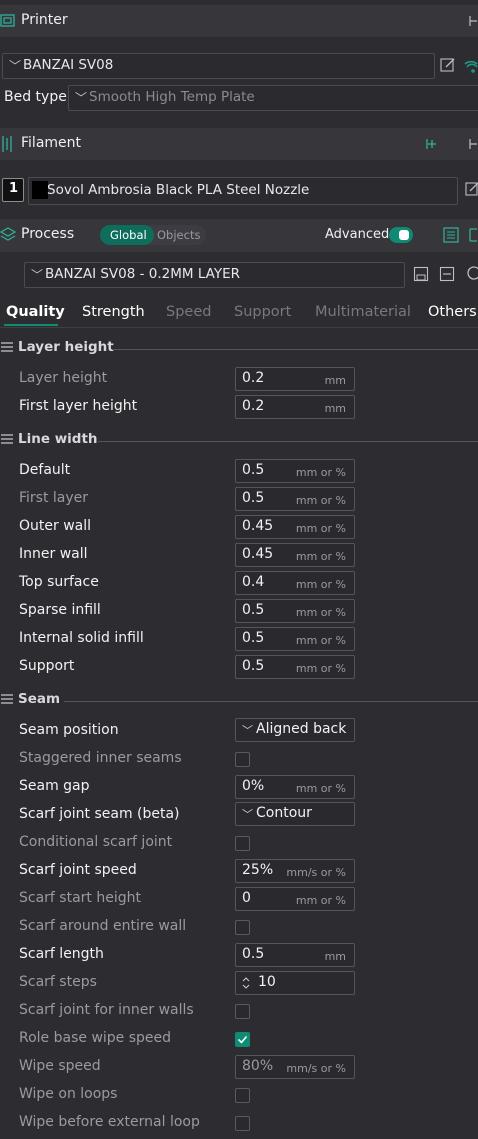 The height and width of the screenshot is (1139, 478). Describe the element at coordinates (103, 926) in the screenshot. I see `scarf-around-entire-wall-label: Scarf around entire wall` at that location.